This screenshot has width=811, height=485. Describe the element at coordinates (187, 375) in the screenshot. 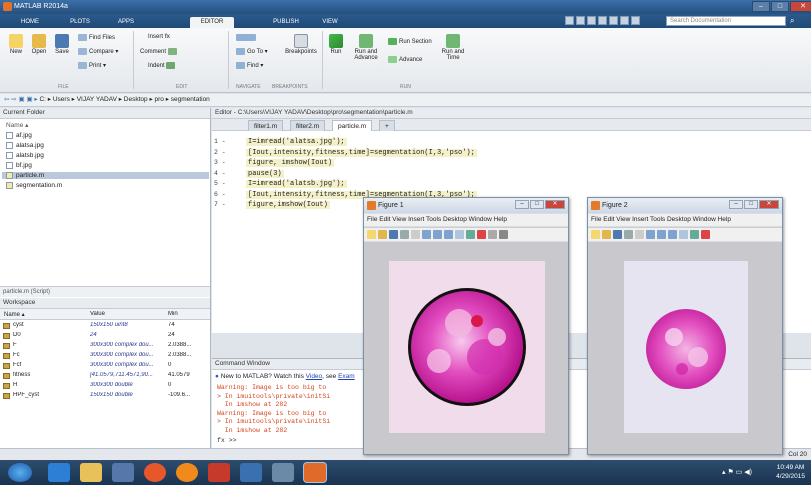

I see `workspace-var-min: 41.0579` at that location.